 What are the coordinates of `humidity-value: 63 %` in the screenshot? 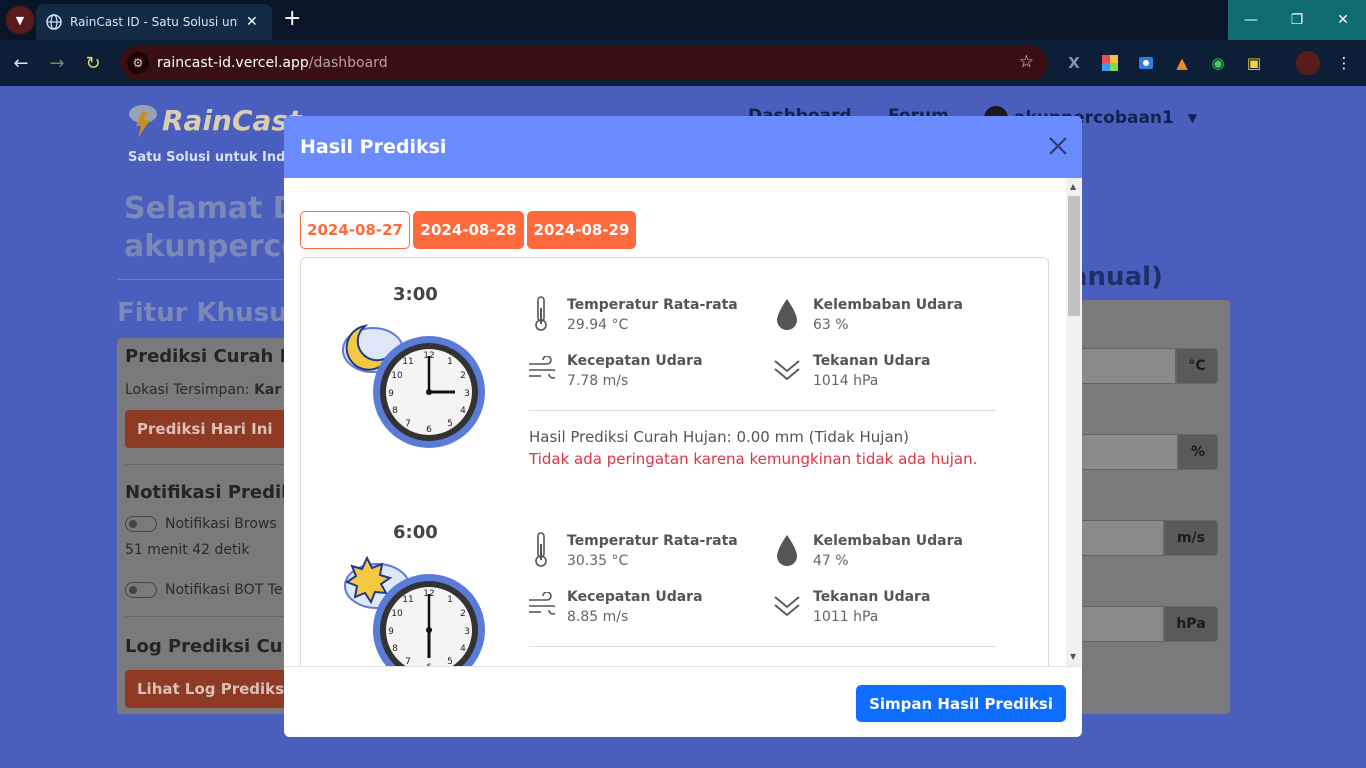 It's located at (831, 325).